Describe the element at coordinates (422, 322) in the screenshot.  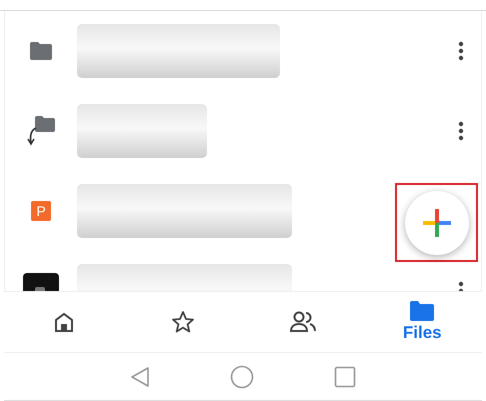
I see `files-tab: Files` at that location.